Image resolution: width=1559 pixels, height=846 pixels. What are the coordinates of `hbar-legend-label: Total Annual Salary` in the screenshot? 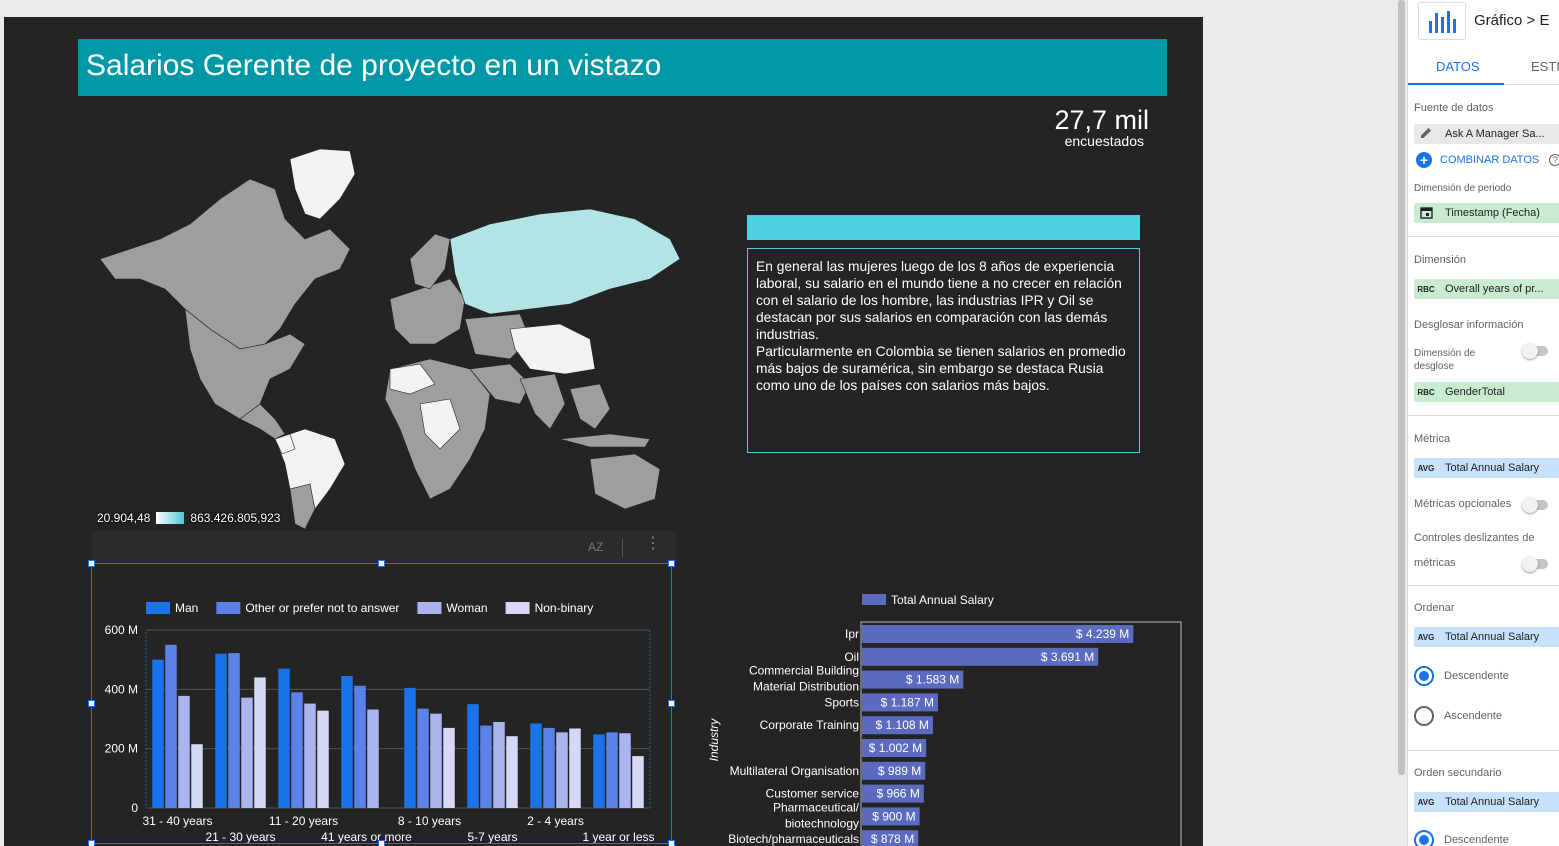 It's located at (942, 600).